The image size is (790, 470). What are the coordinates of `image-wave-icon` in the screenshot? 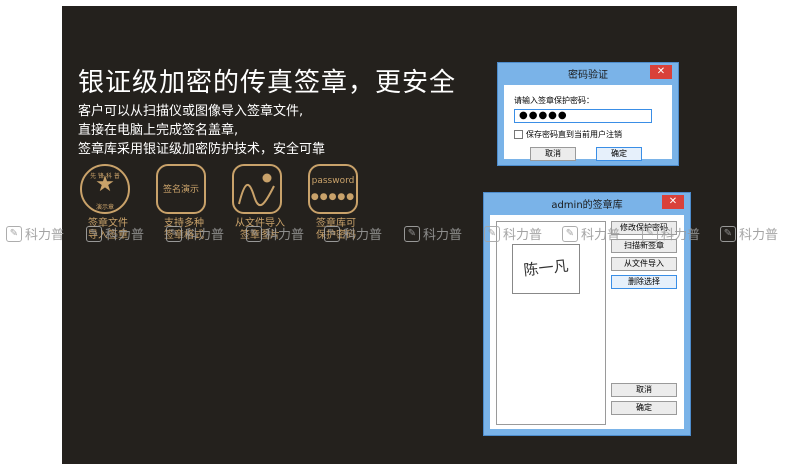 It's located at (256, 190).